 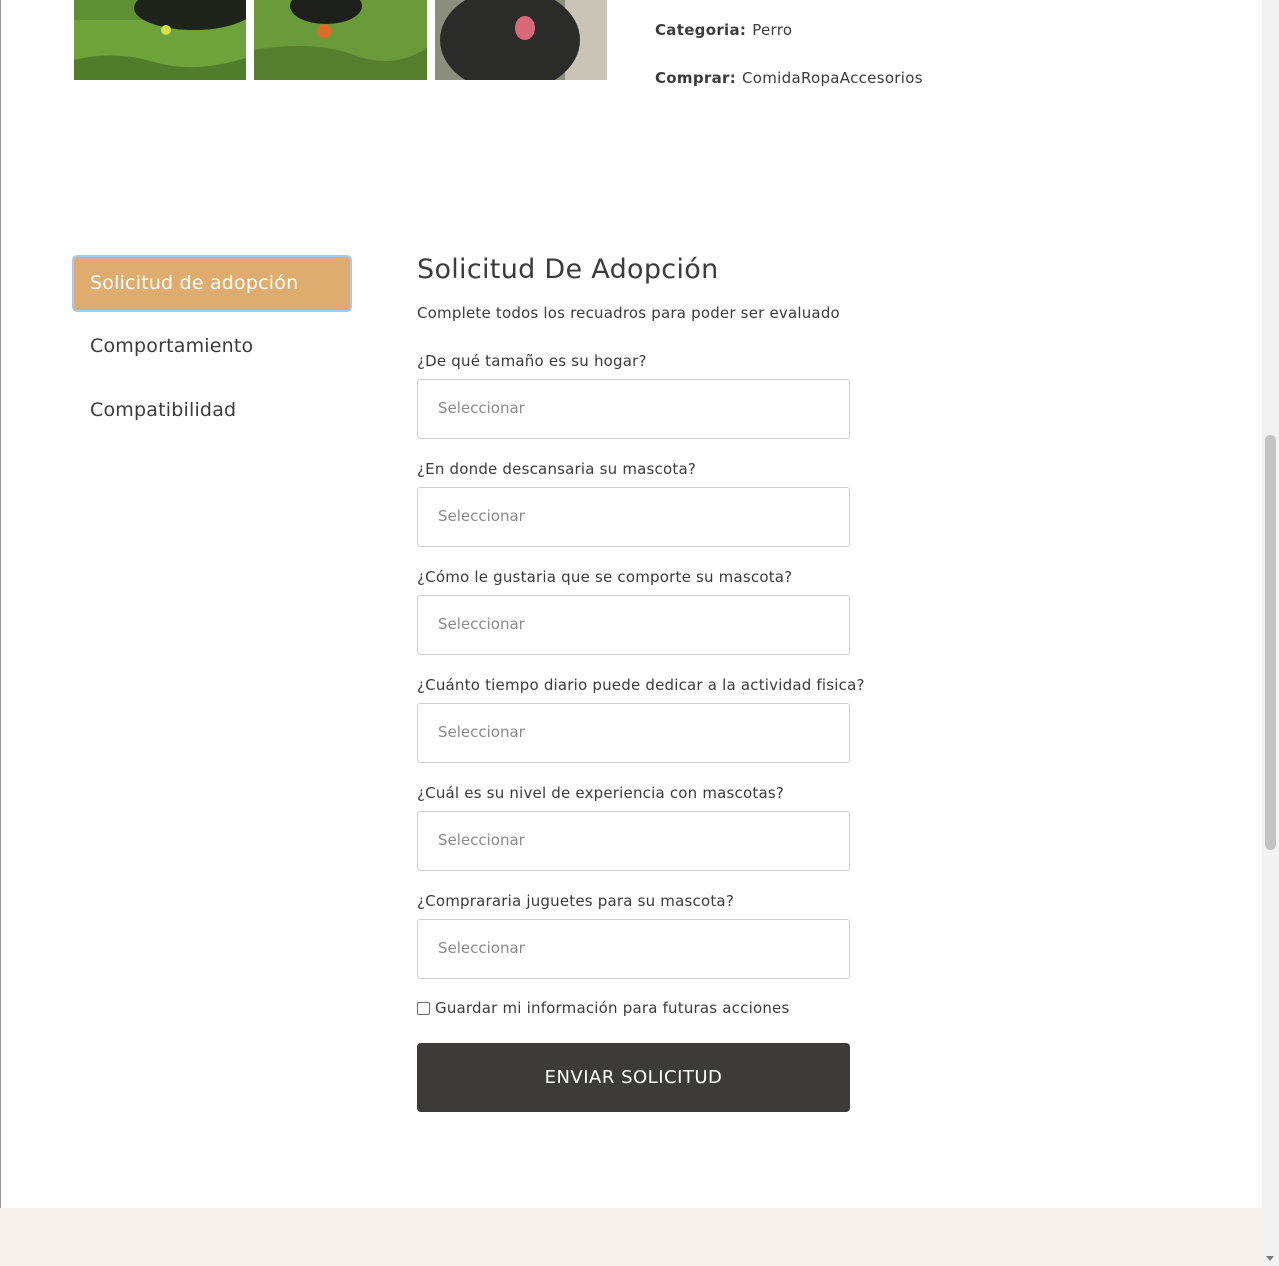 I want to click on buy-line: Comprar: ComidaRopaAccesorios, so click(x=789, y=78).